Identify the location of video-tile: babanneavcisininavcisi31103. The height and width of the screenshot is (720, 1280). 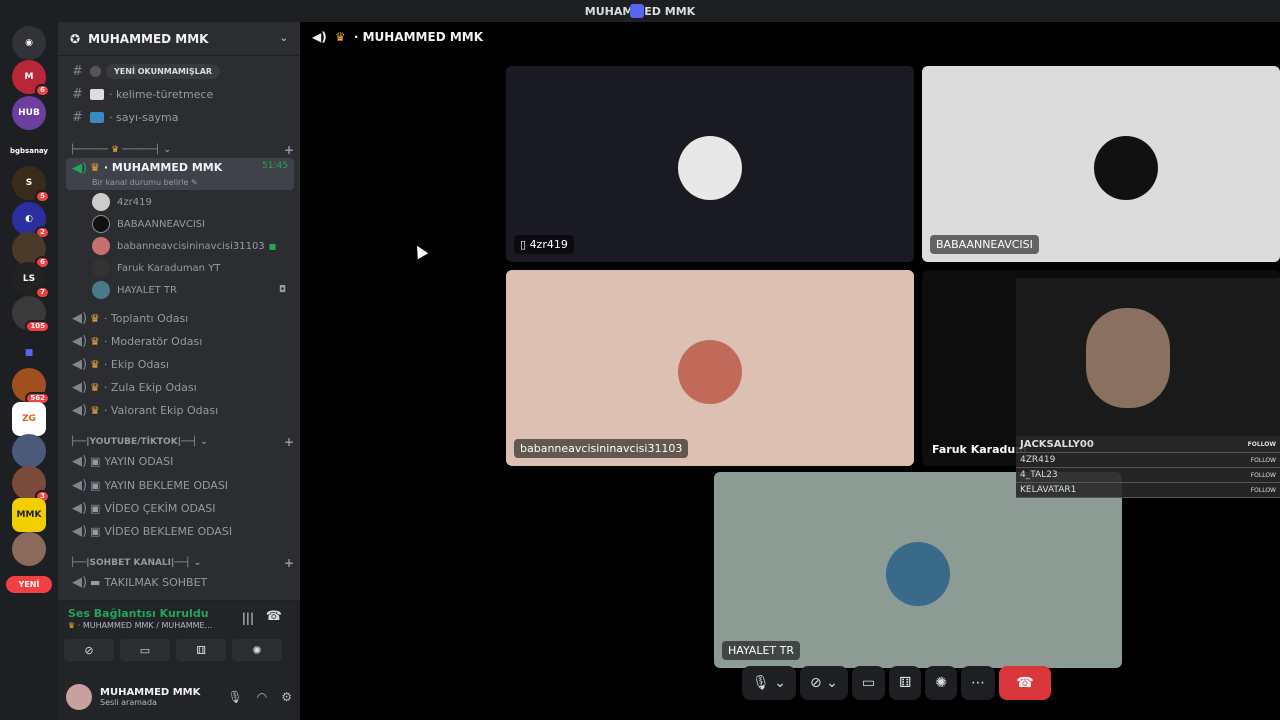
(710, 368).